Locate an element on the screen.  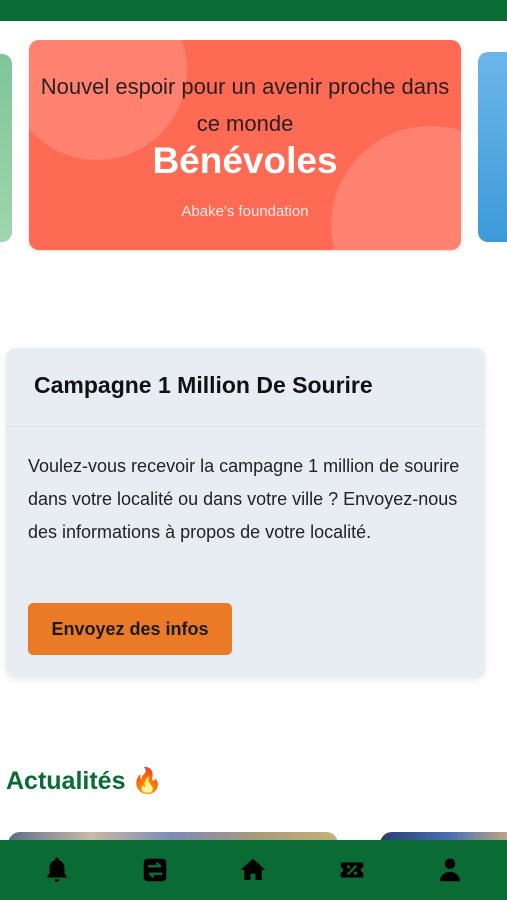
previous-slide-peek is located at coordinates (6, 148).